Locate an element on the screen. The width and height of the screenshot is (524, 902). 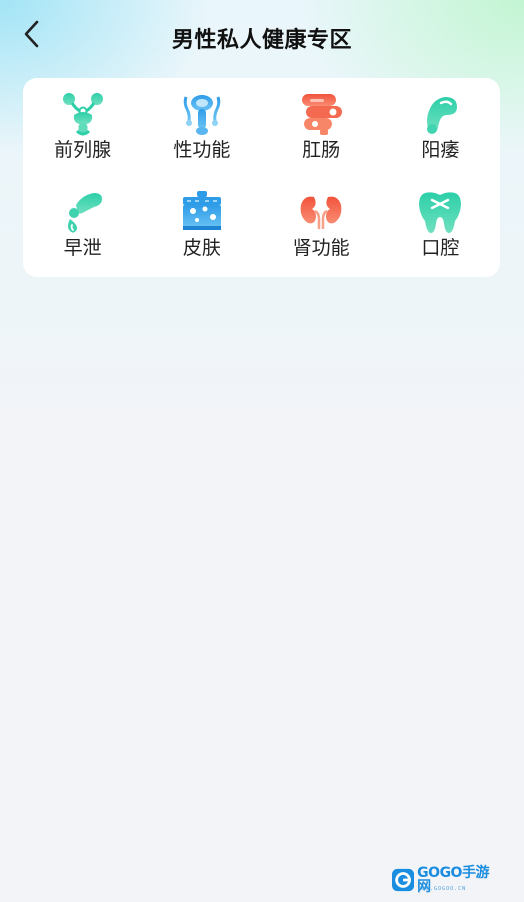
category-prostate: 前列腺 is located at coordinates (82, 127).